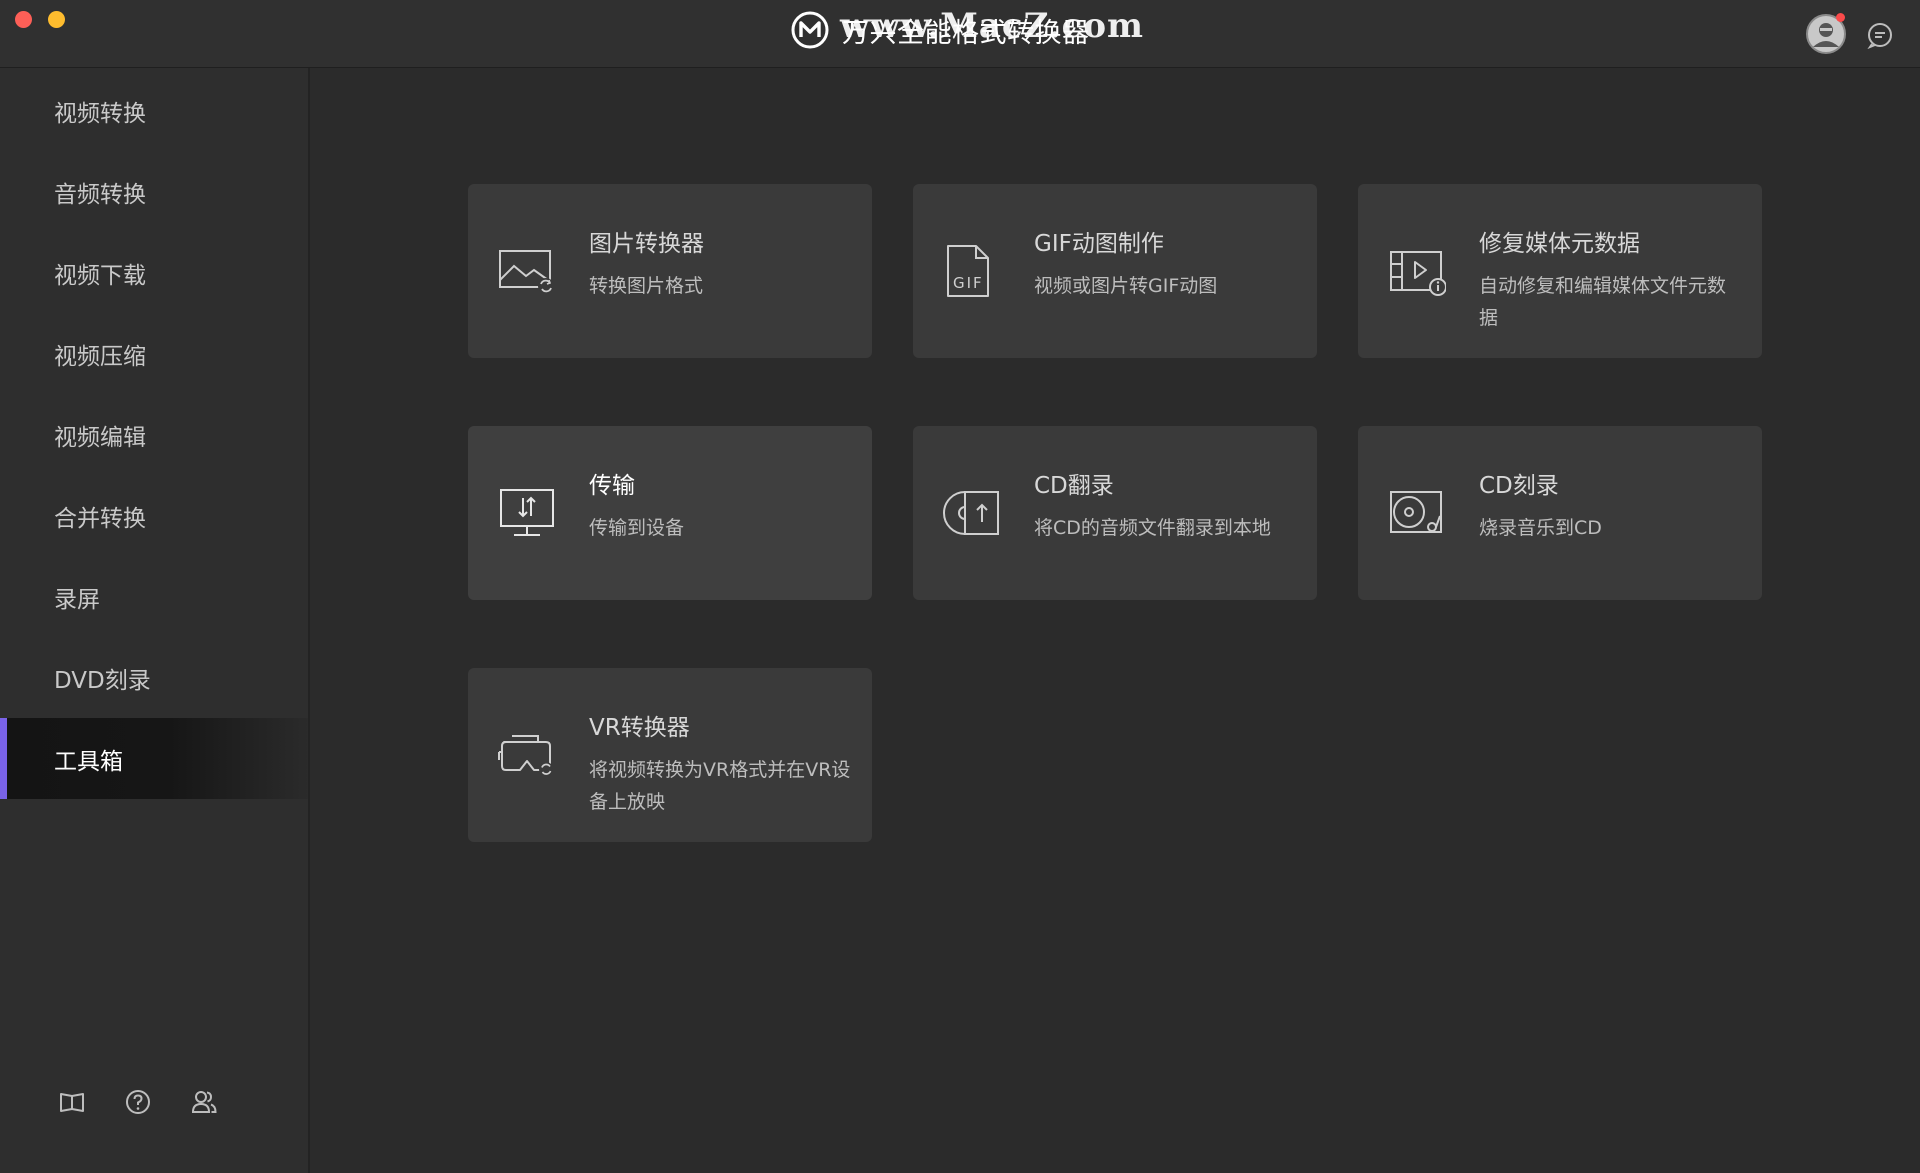  Describe the element at coordinates (1126, 286) in the screenshot. I see `card-description: 视频或图片转GIF动图` at that location.